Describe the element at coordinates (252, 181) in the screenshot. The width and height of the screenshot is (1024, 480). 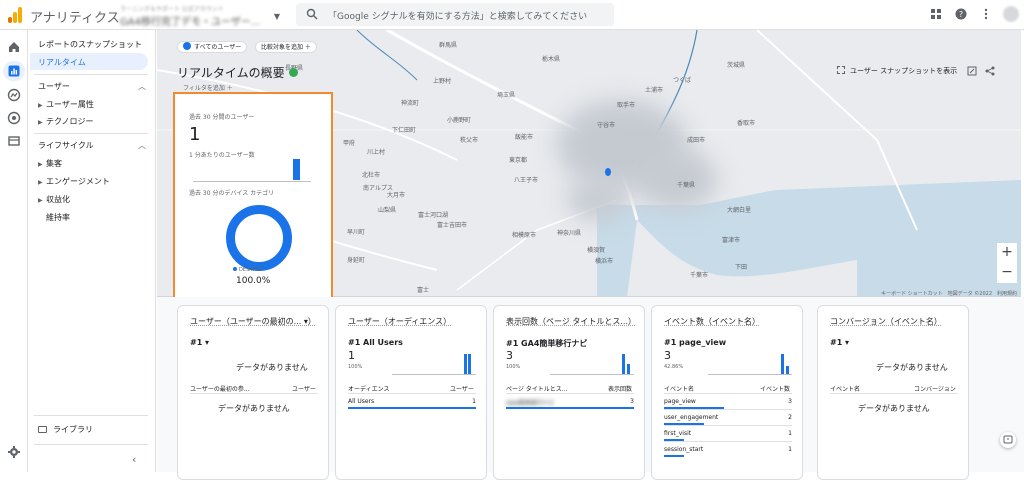
I see `chart-axis` at that location.